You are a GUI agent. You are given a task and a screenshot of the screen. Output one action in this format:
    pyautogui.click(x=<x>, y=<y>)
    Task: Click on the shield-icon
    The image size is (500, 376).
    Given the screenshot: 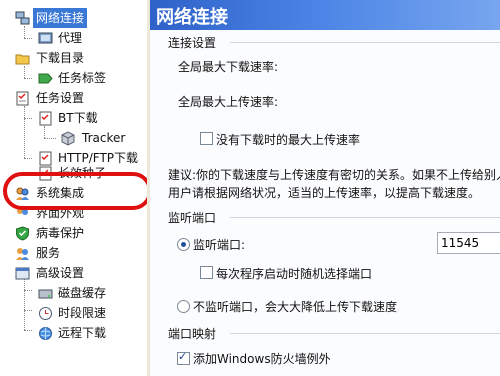 What is the action you would take?
    pyautogui.click(x=22, y=233)
    